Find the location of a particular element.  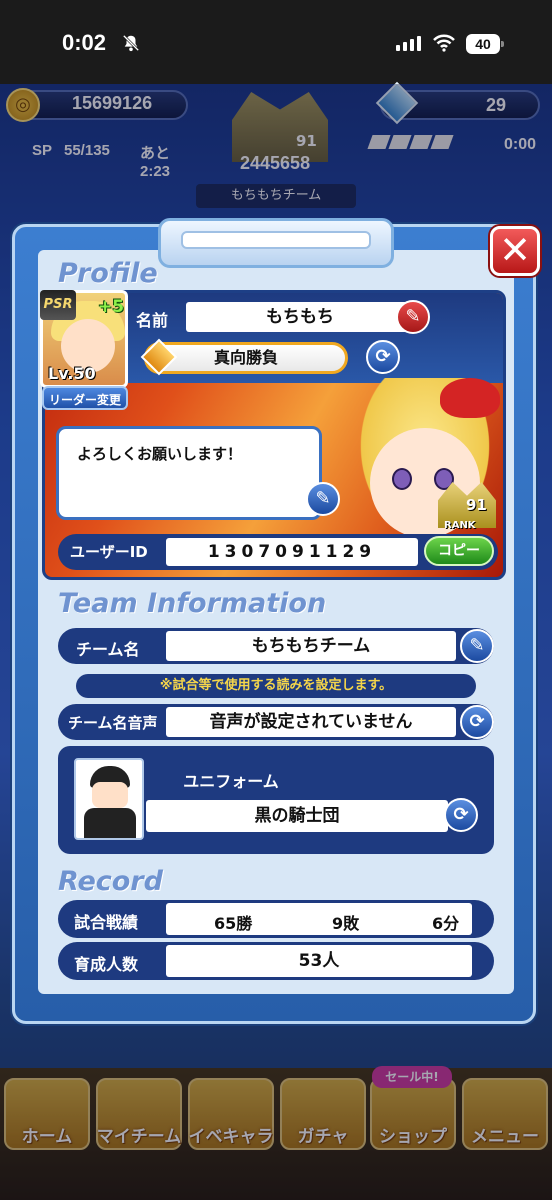

voice-notice: ※試合等で使用する読みを設定します。 is located at coordinates (276, 686).